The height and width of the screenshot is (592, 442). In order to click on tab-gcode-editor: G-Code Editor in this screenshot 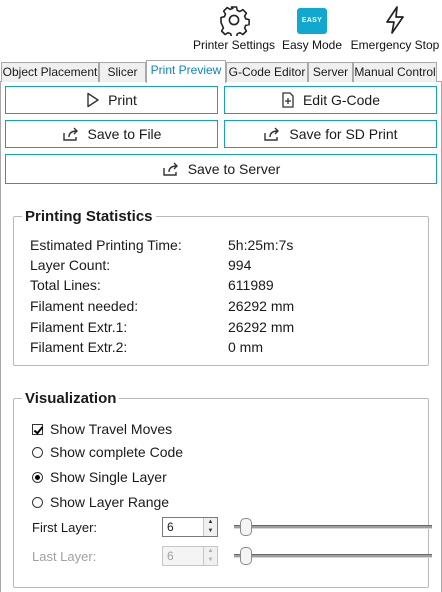, I will do `click(267, 72)`.